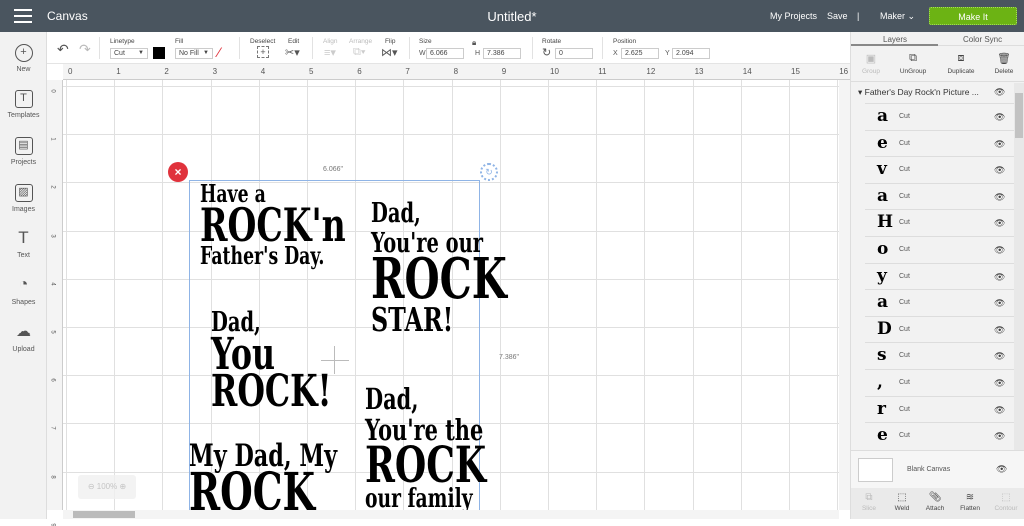 The height and width of the screenshot is (526, 1024). Describe the element at coordinates (425, 447) in the screenshot. I see `text-block-rock-family: Dad, You're the ROCK our family` at that location.